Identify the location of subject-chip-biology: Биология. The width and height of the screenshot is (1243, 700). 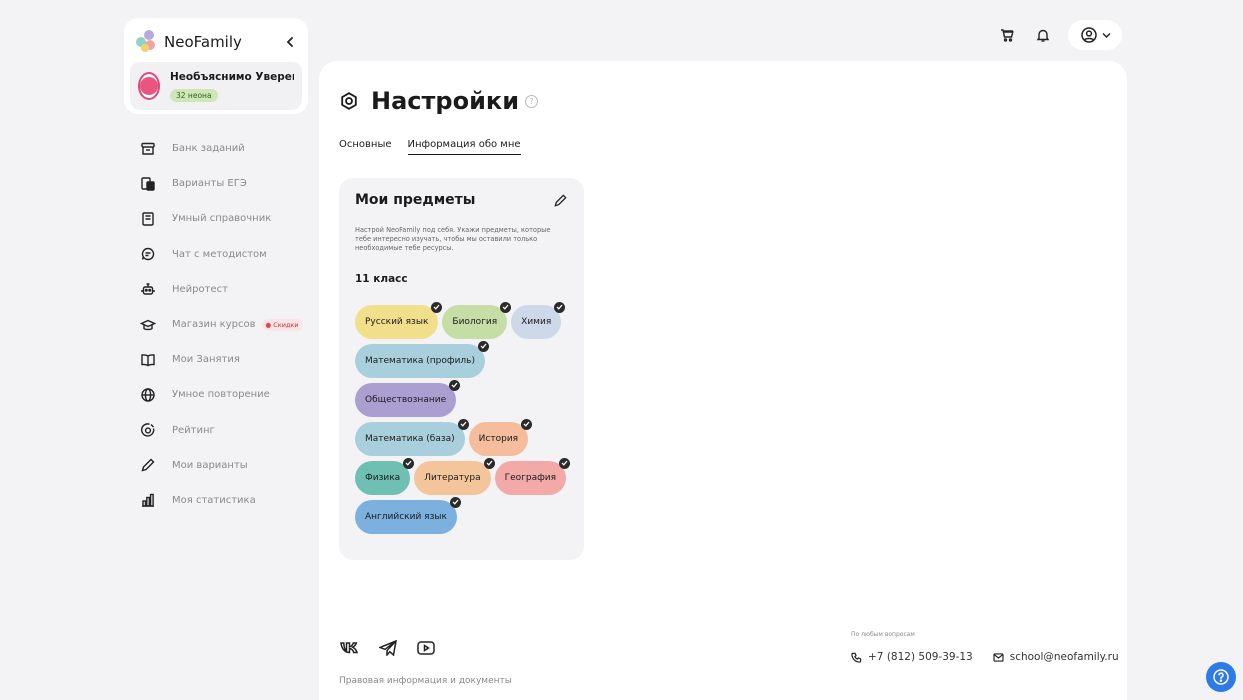
(477, 320).